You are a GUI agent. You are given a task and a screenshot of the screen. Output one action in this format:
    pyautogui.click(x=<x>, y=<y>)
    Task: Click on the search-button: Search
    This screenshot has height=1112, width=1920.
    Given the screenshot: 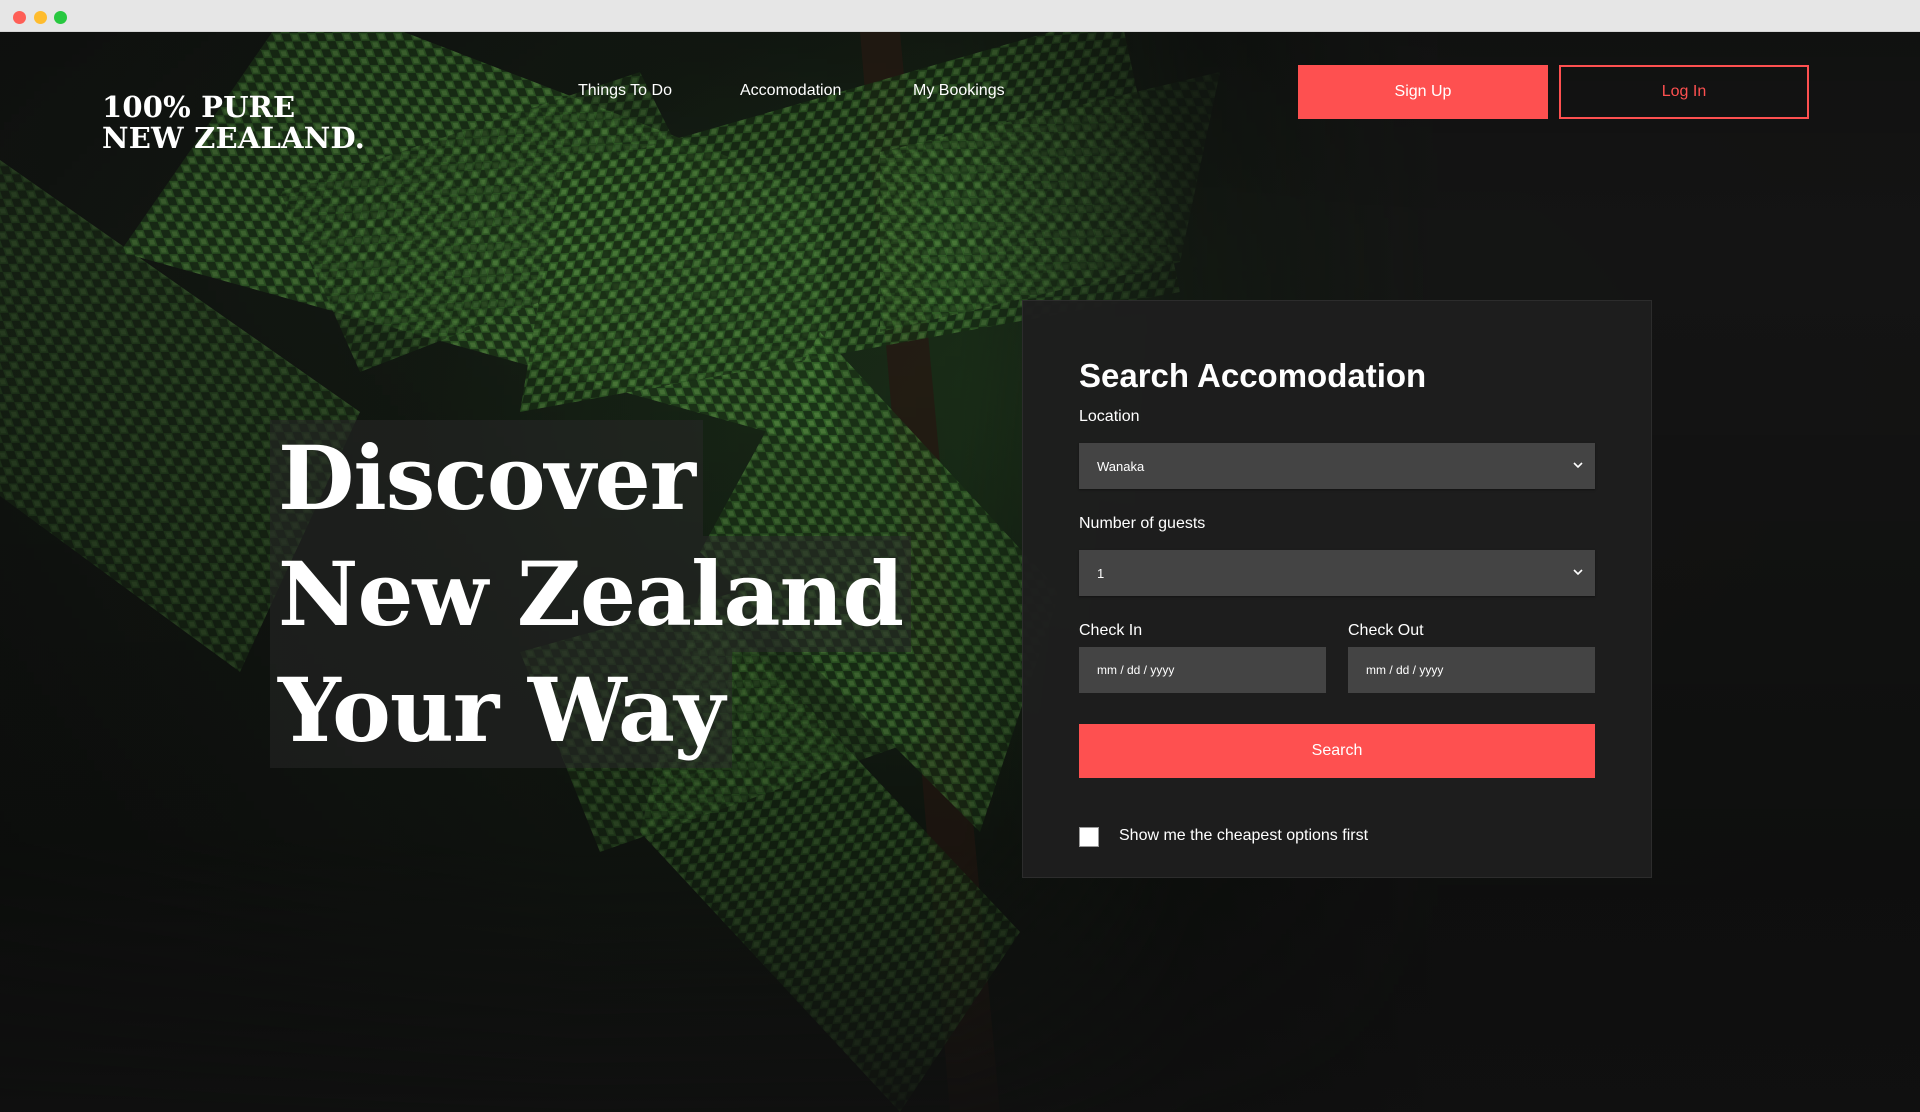 What is the action you would take?
    pyautogui.click(x=1337, y=751)
    